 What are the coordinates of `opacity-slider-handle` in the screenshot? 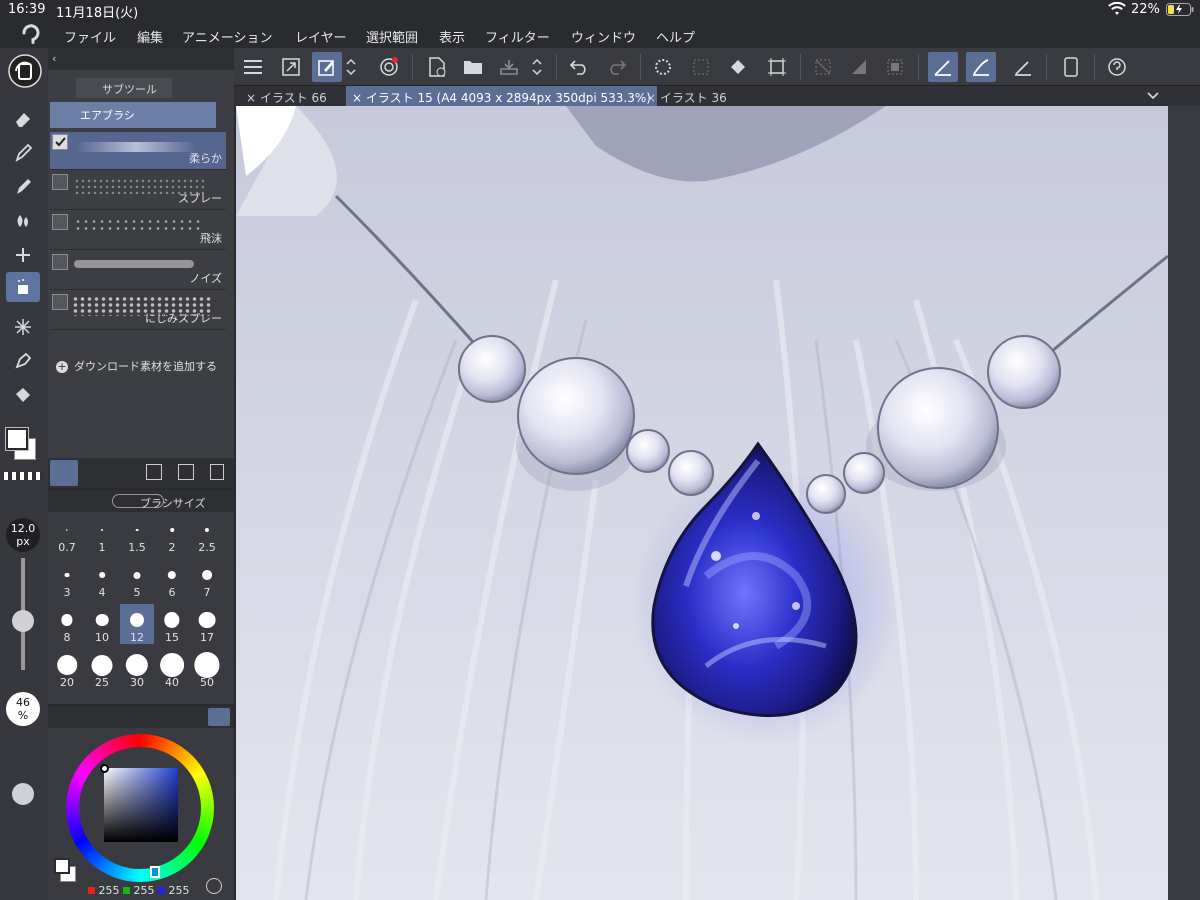 It's located at (23, 794).